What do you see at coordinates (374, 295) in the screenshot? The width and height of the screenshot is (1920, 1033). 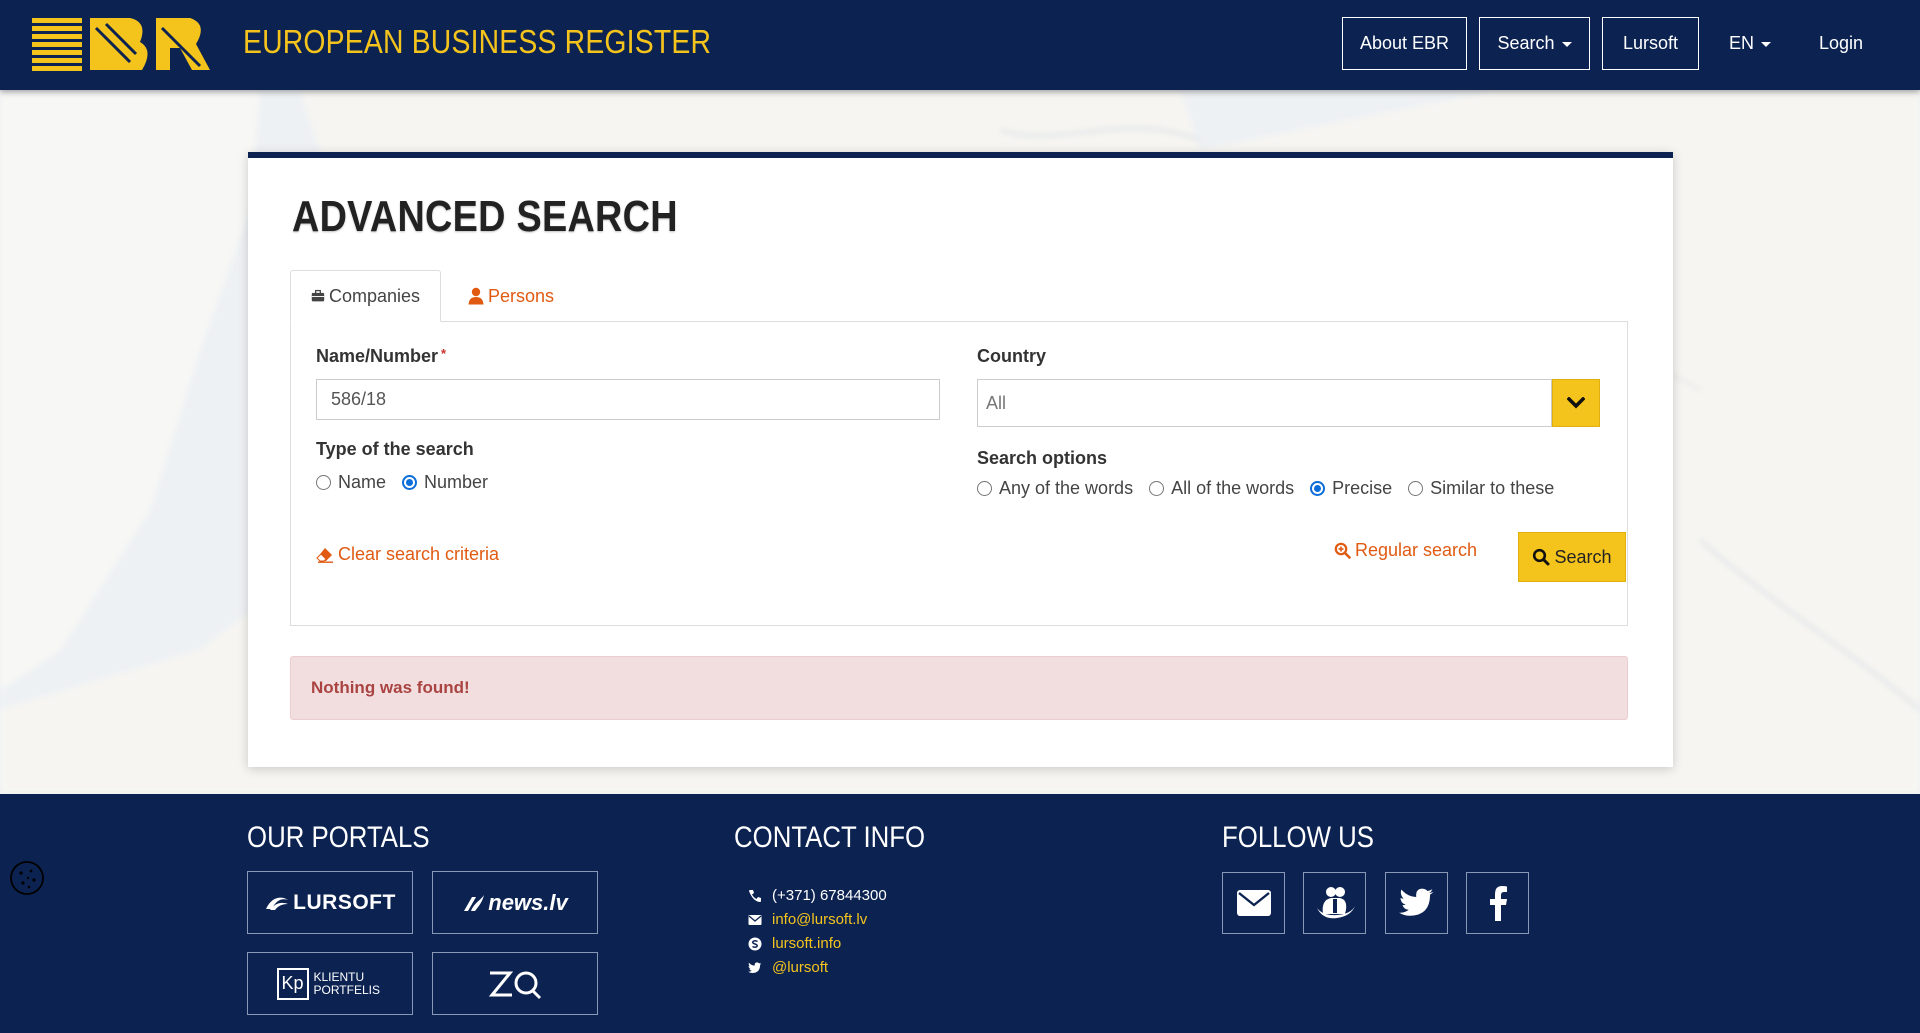 I see `tab-companies-label: Companies` at bounding box center [374, 295].